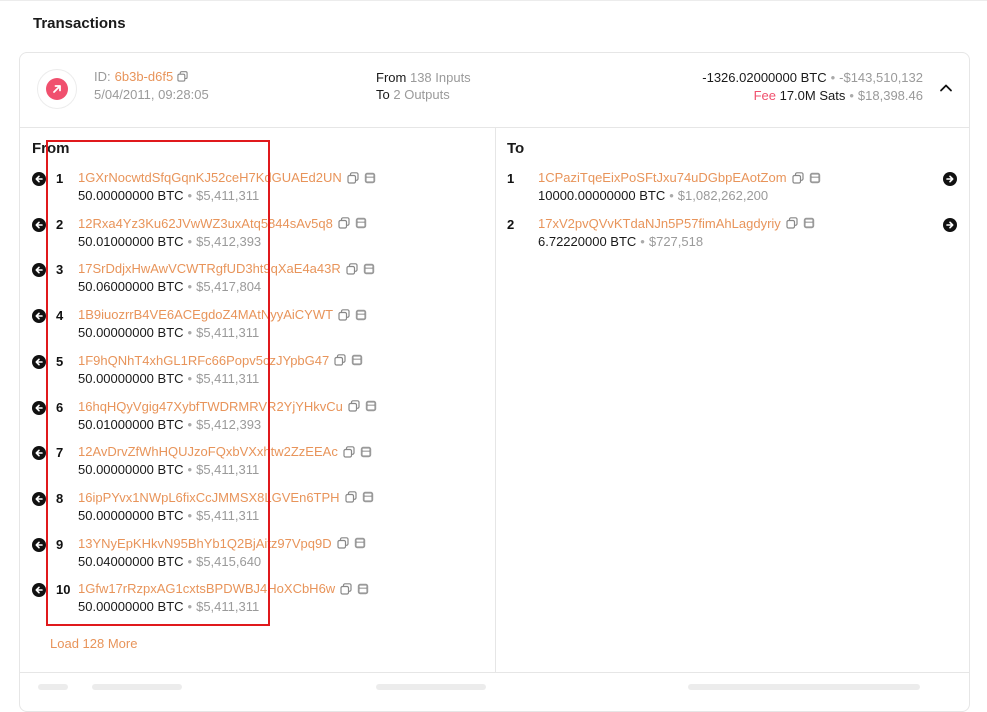 This screenshot has height=712, width=987. I want to click on address-row: 13YNyEpKHkvN95BhYb1Q2BjAitz97Vpq9D, so click(222, 543).